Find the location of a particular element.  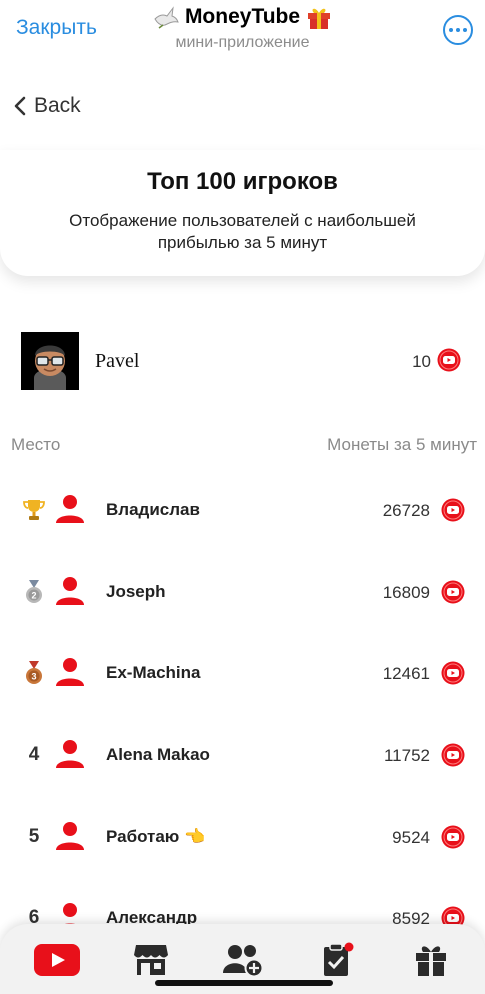

tab-friends is located at coordinates (244, 960).